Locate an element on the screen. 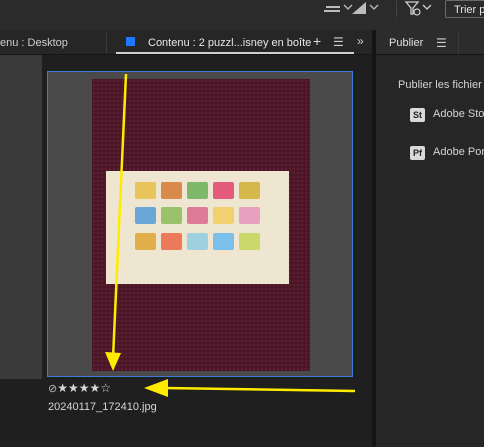 The image size is (484, 447). publish-heading: Publier les fichier is located at coordinates (440, 85).